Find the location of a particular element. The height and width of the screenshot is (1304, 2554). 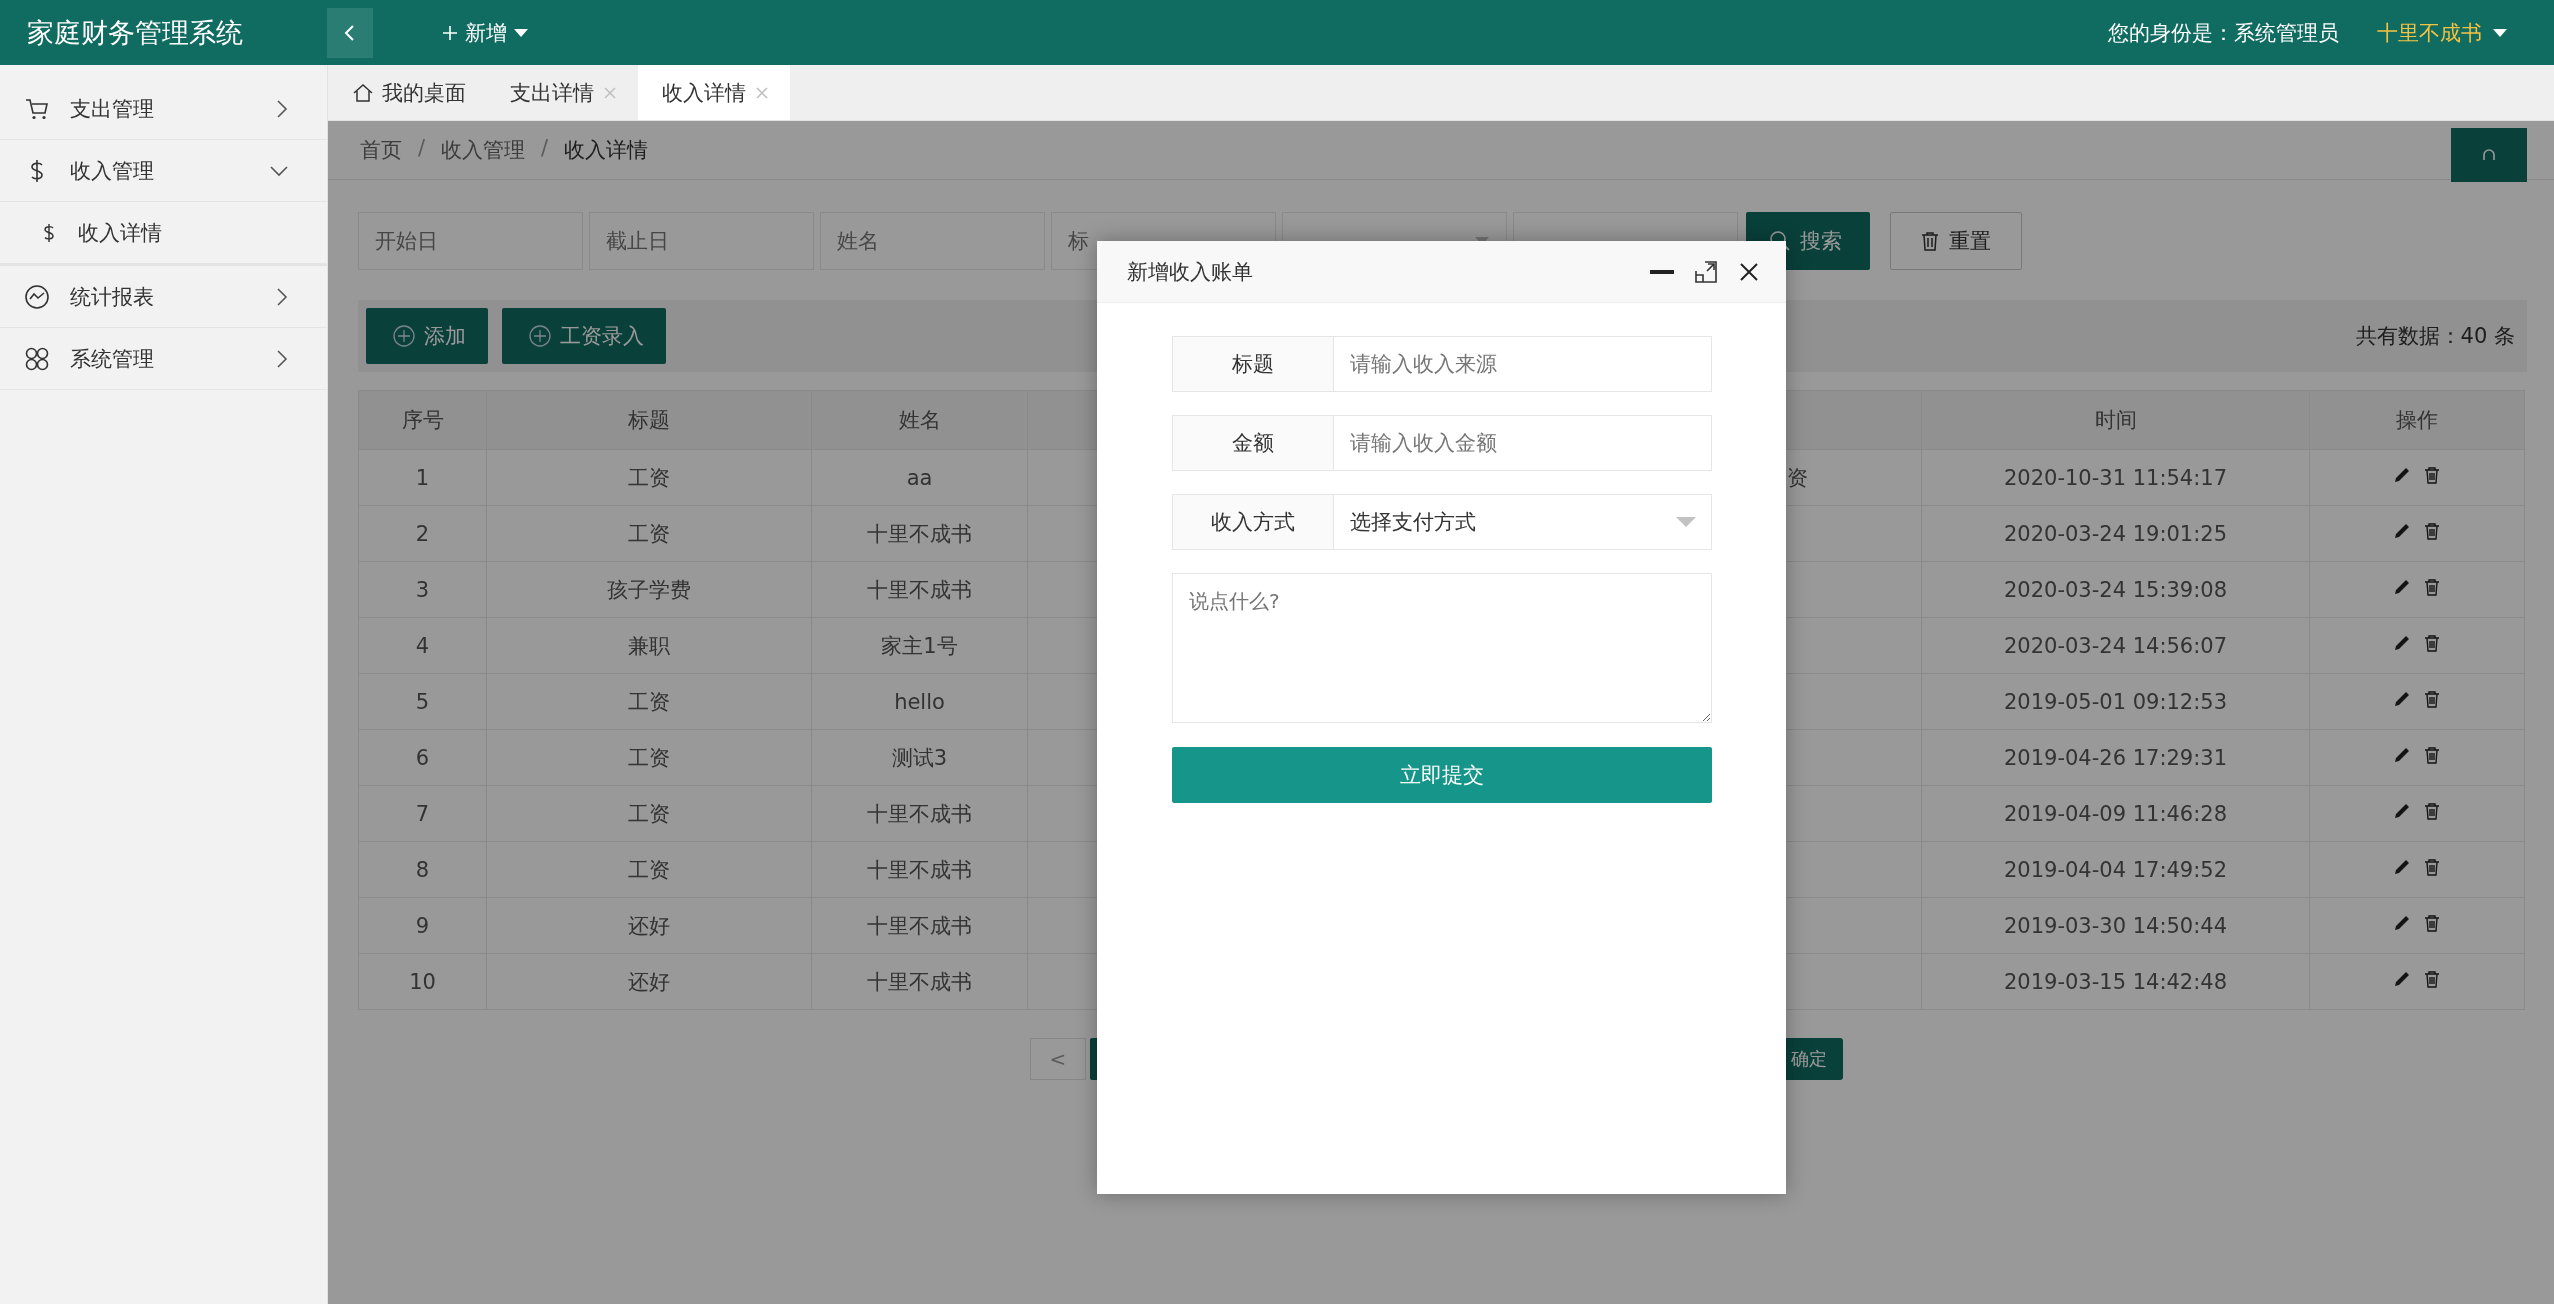

table-cell: 资 is located at coordinates (1797, 477).